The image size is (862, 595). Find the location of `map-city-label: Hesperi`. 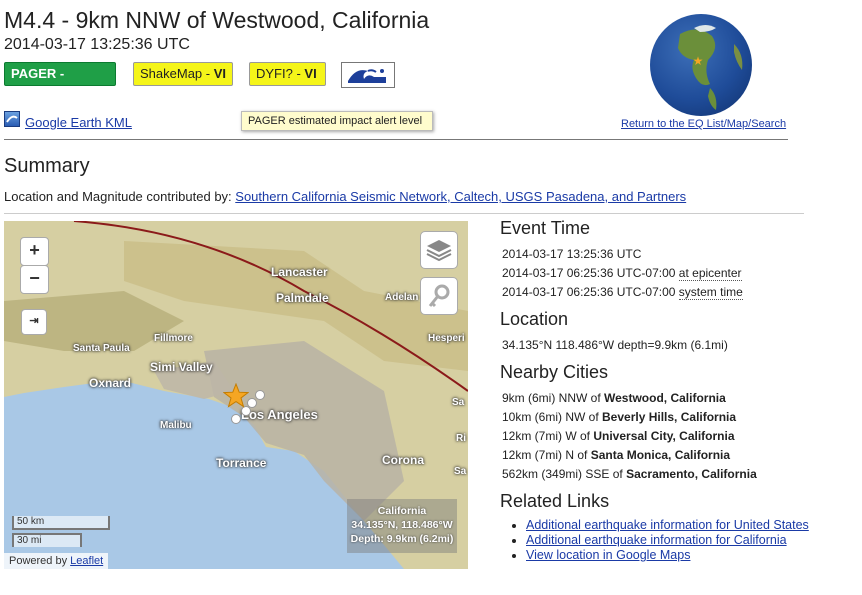

map-city-label: Hesperi is located at coordinates (446, 338).